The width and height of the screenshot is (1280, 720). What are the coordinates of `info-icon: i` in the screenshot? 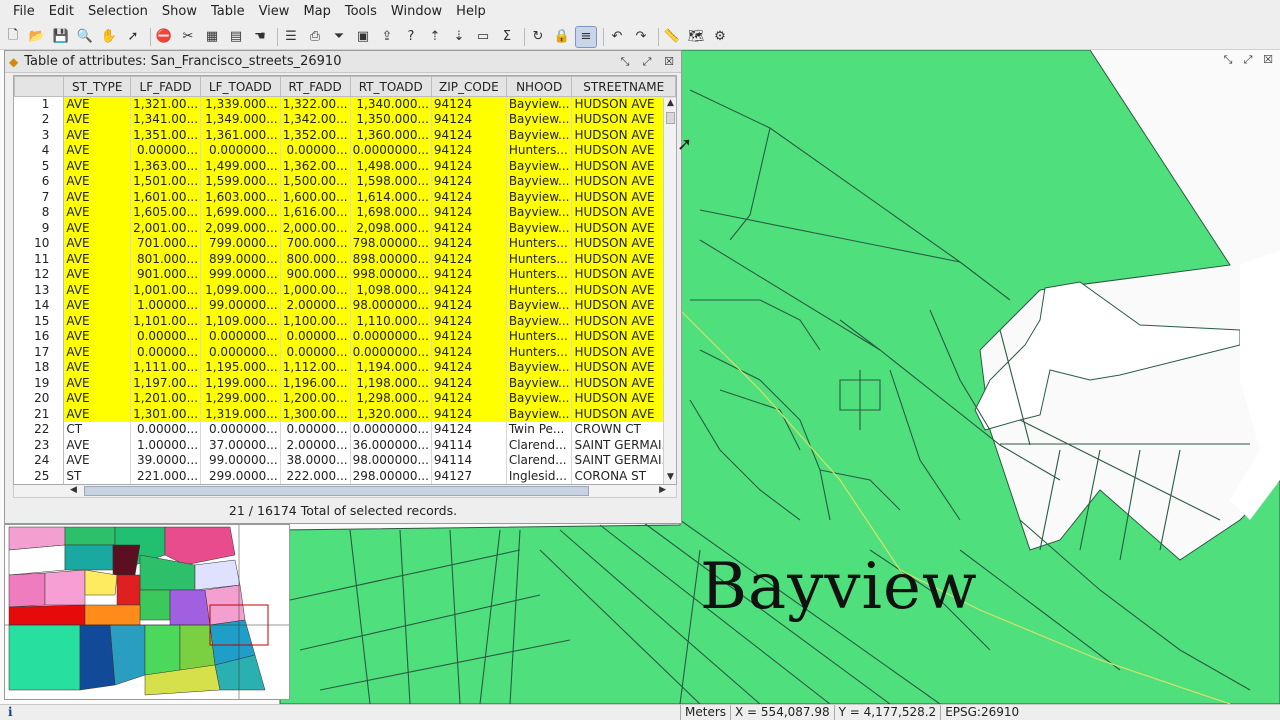 It's located at (10, 712).